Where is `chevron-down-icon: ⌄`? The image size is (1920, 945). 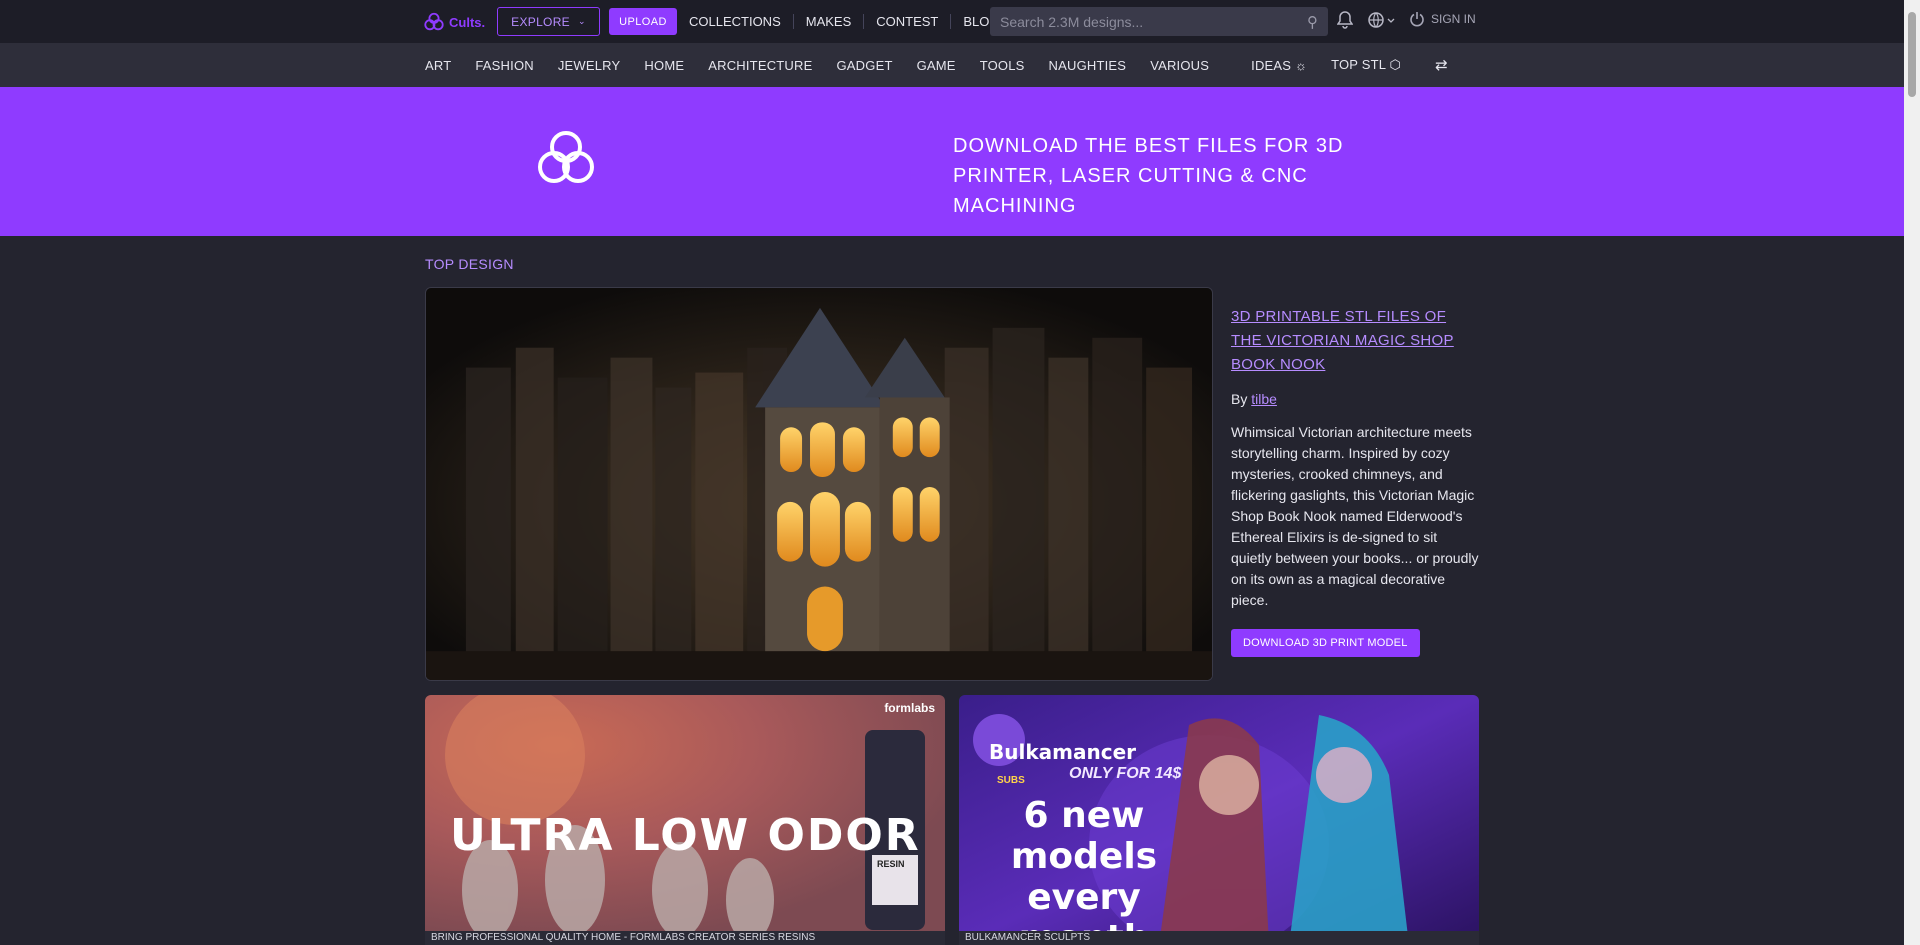 chevron-down-icon: ⌄ is located at coordinates (581, 21).